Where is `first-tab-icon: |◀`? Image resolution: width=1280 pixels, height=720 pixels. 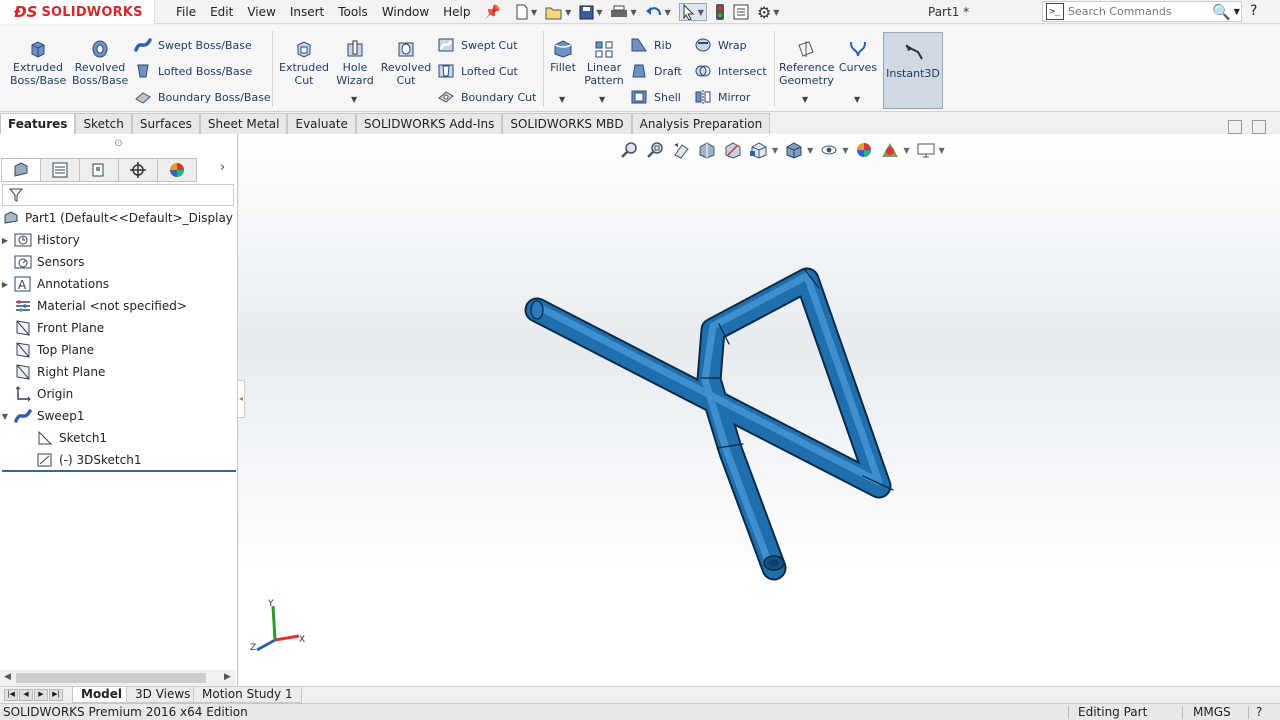 first-tab-icon: |◀ is located at coordinates (11, 695).